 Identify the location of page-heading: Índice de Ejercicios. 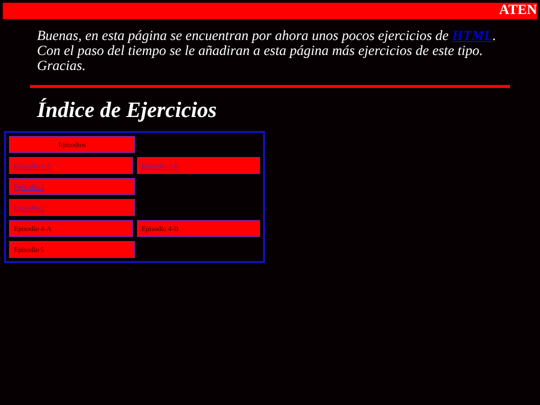
(127, 110).